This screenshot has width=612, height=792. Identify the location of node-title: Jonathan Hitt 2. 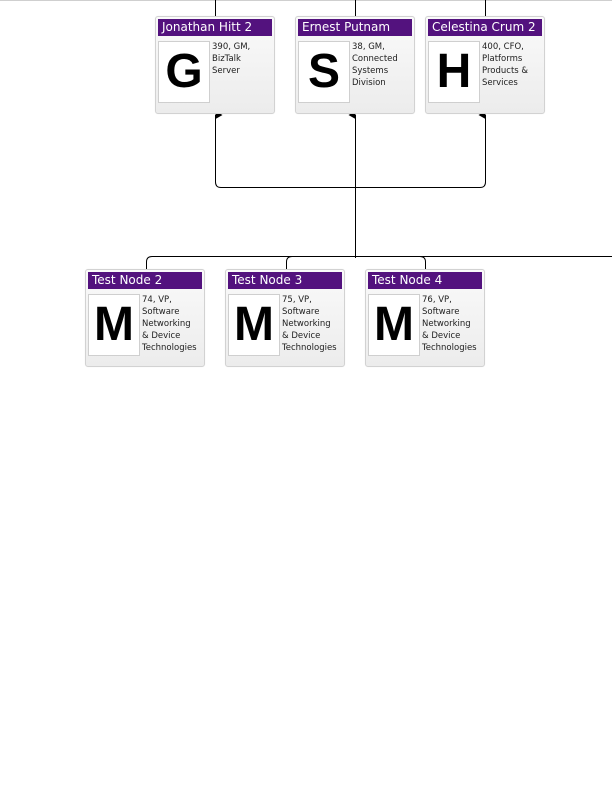
(215, 27).